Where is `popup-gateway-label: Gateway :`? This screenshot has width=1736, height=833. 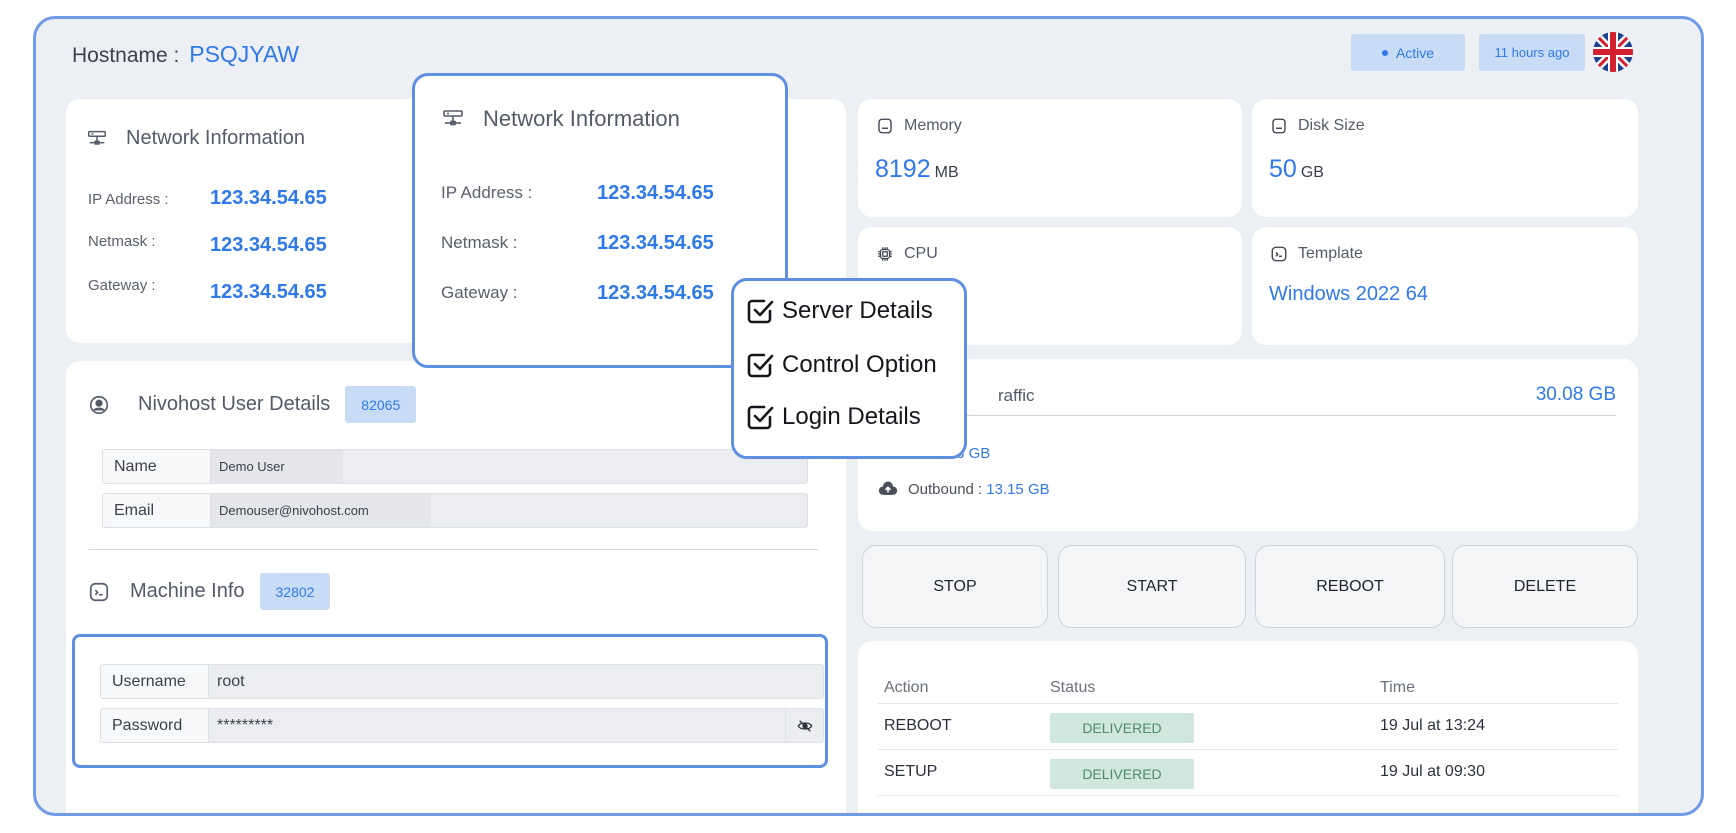 popup-gateway-label: Gateway : is located at coordinates (479, 292).